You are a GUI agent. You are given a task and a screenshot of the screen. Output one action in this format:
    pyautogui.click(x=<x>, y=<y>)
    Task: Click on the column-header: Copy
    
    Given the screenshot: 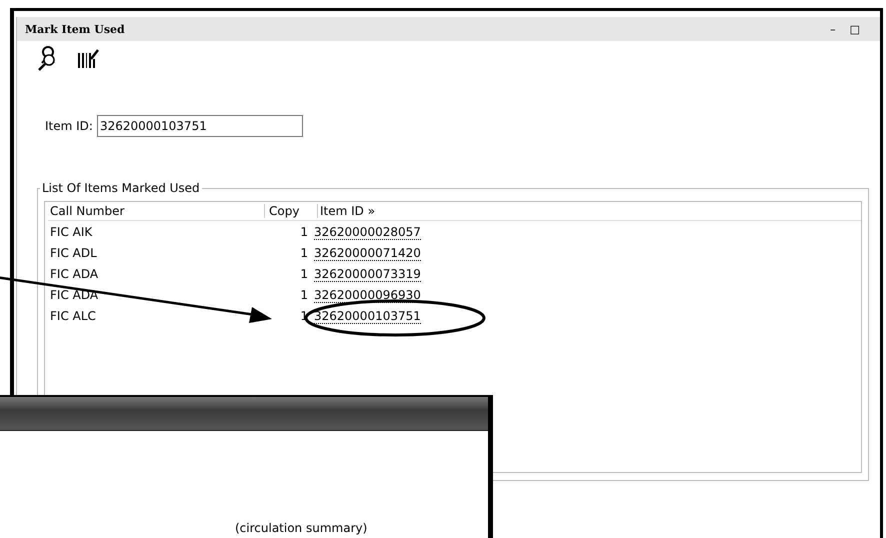 What is the action you would take?
    pyautogui.click(x=291, y=211)
    